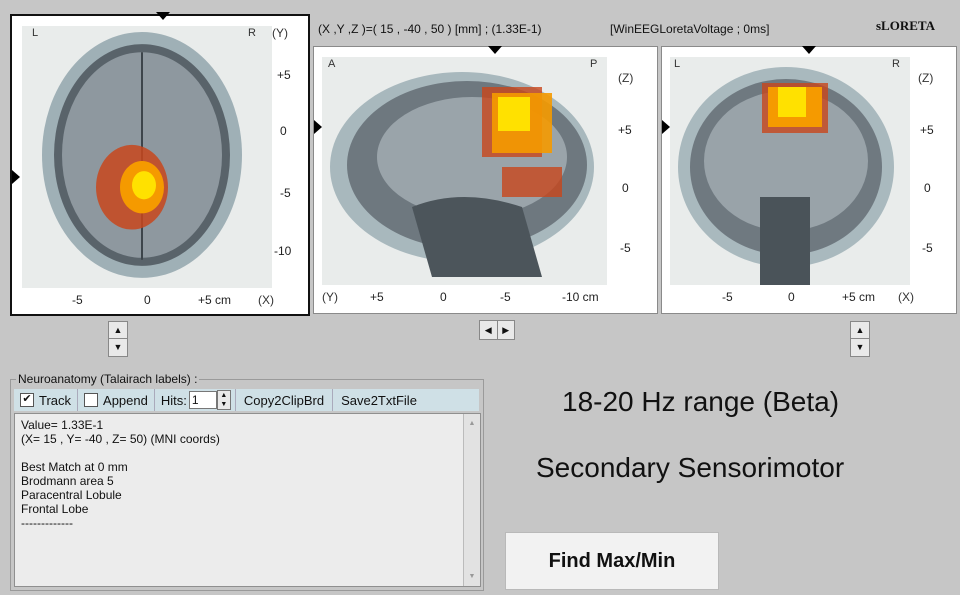  Describe the element at coordinates (163, 16) in the screenshot. I see `axial-x-marker-icon` at that location.